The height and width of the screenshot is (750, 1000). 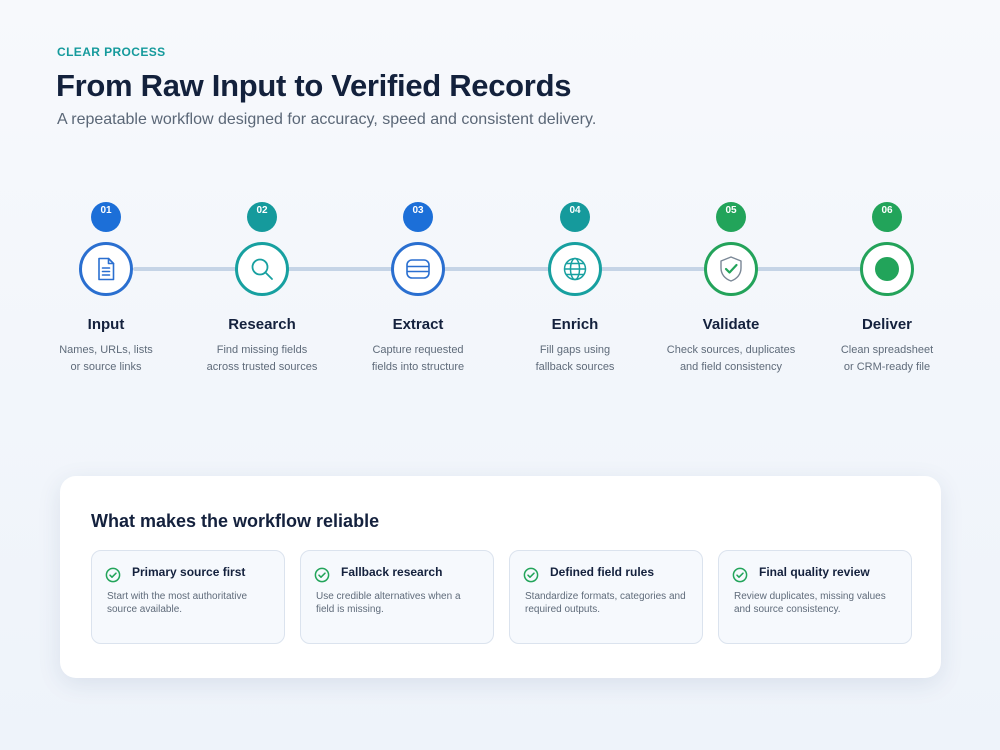 I want to click on step-name: Deliver, so click(x=887, y=324).